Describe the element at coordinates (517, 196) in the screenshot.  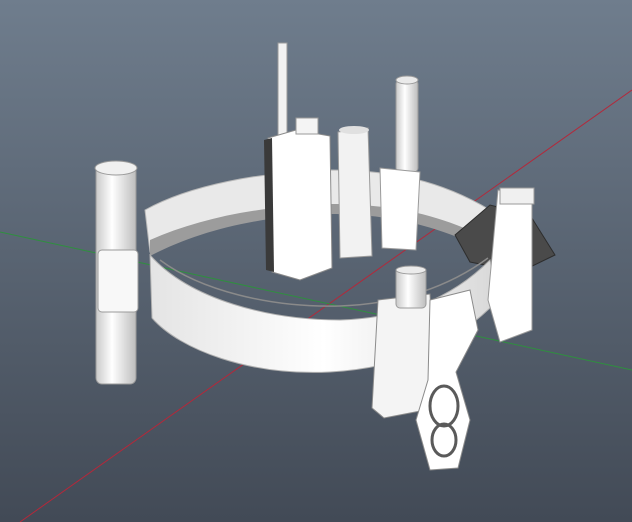
I see `holster-strap` at that location.